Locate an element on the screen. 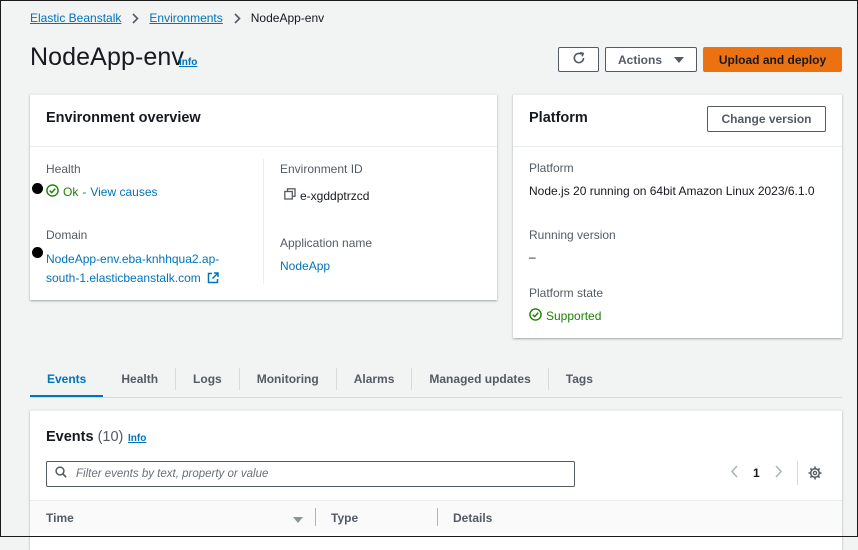 The width and height of the screenshot is (858, 550). health-status-text: Ok is located at coordinates (71, 192).